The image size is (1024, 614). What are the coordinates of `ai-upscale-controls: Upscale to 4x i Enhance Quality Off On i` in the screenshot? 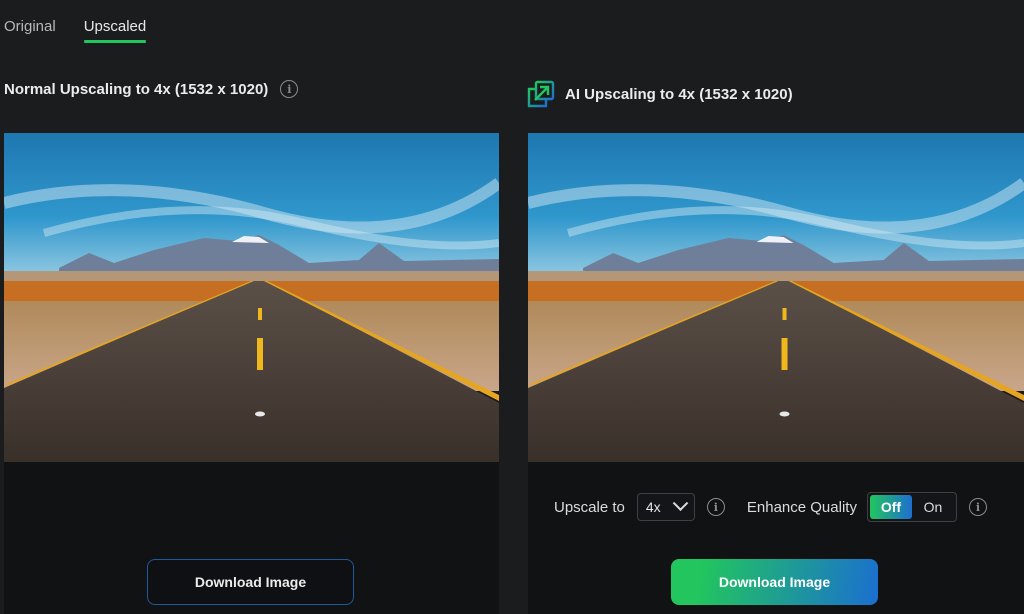 It's located at (770, 507).